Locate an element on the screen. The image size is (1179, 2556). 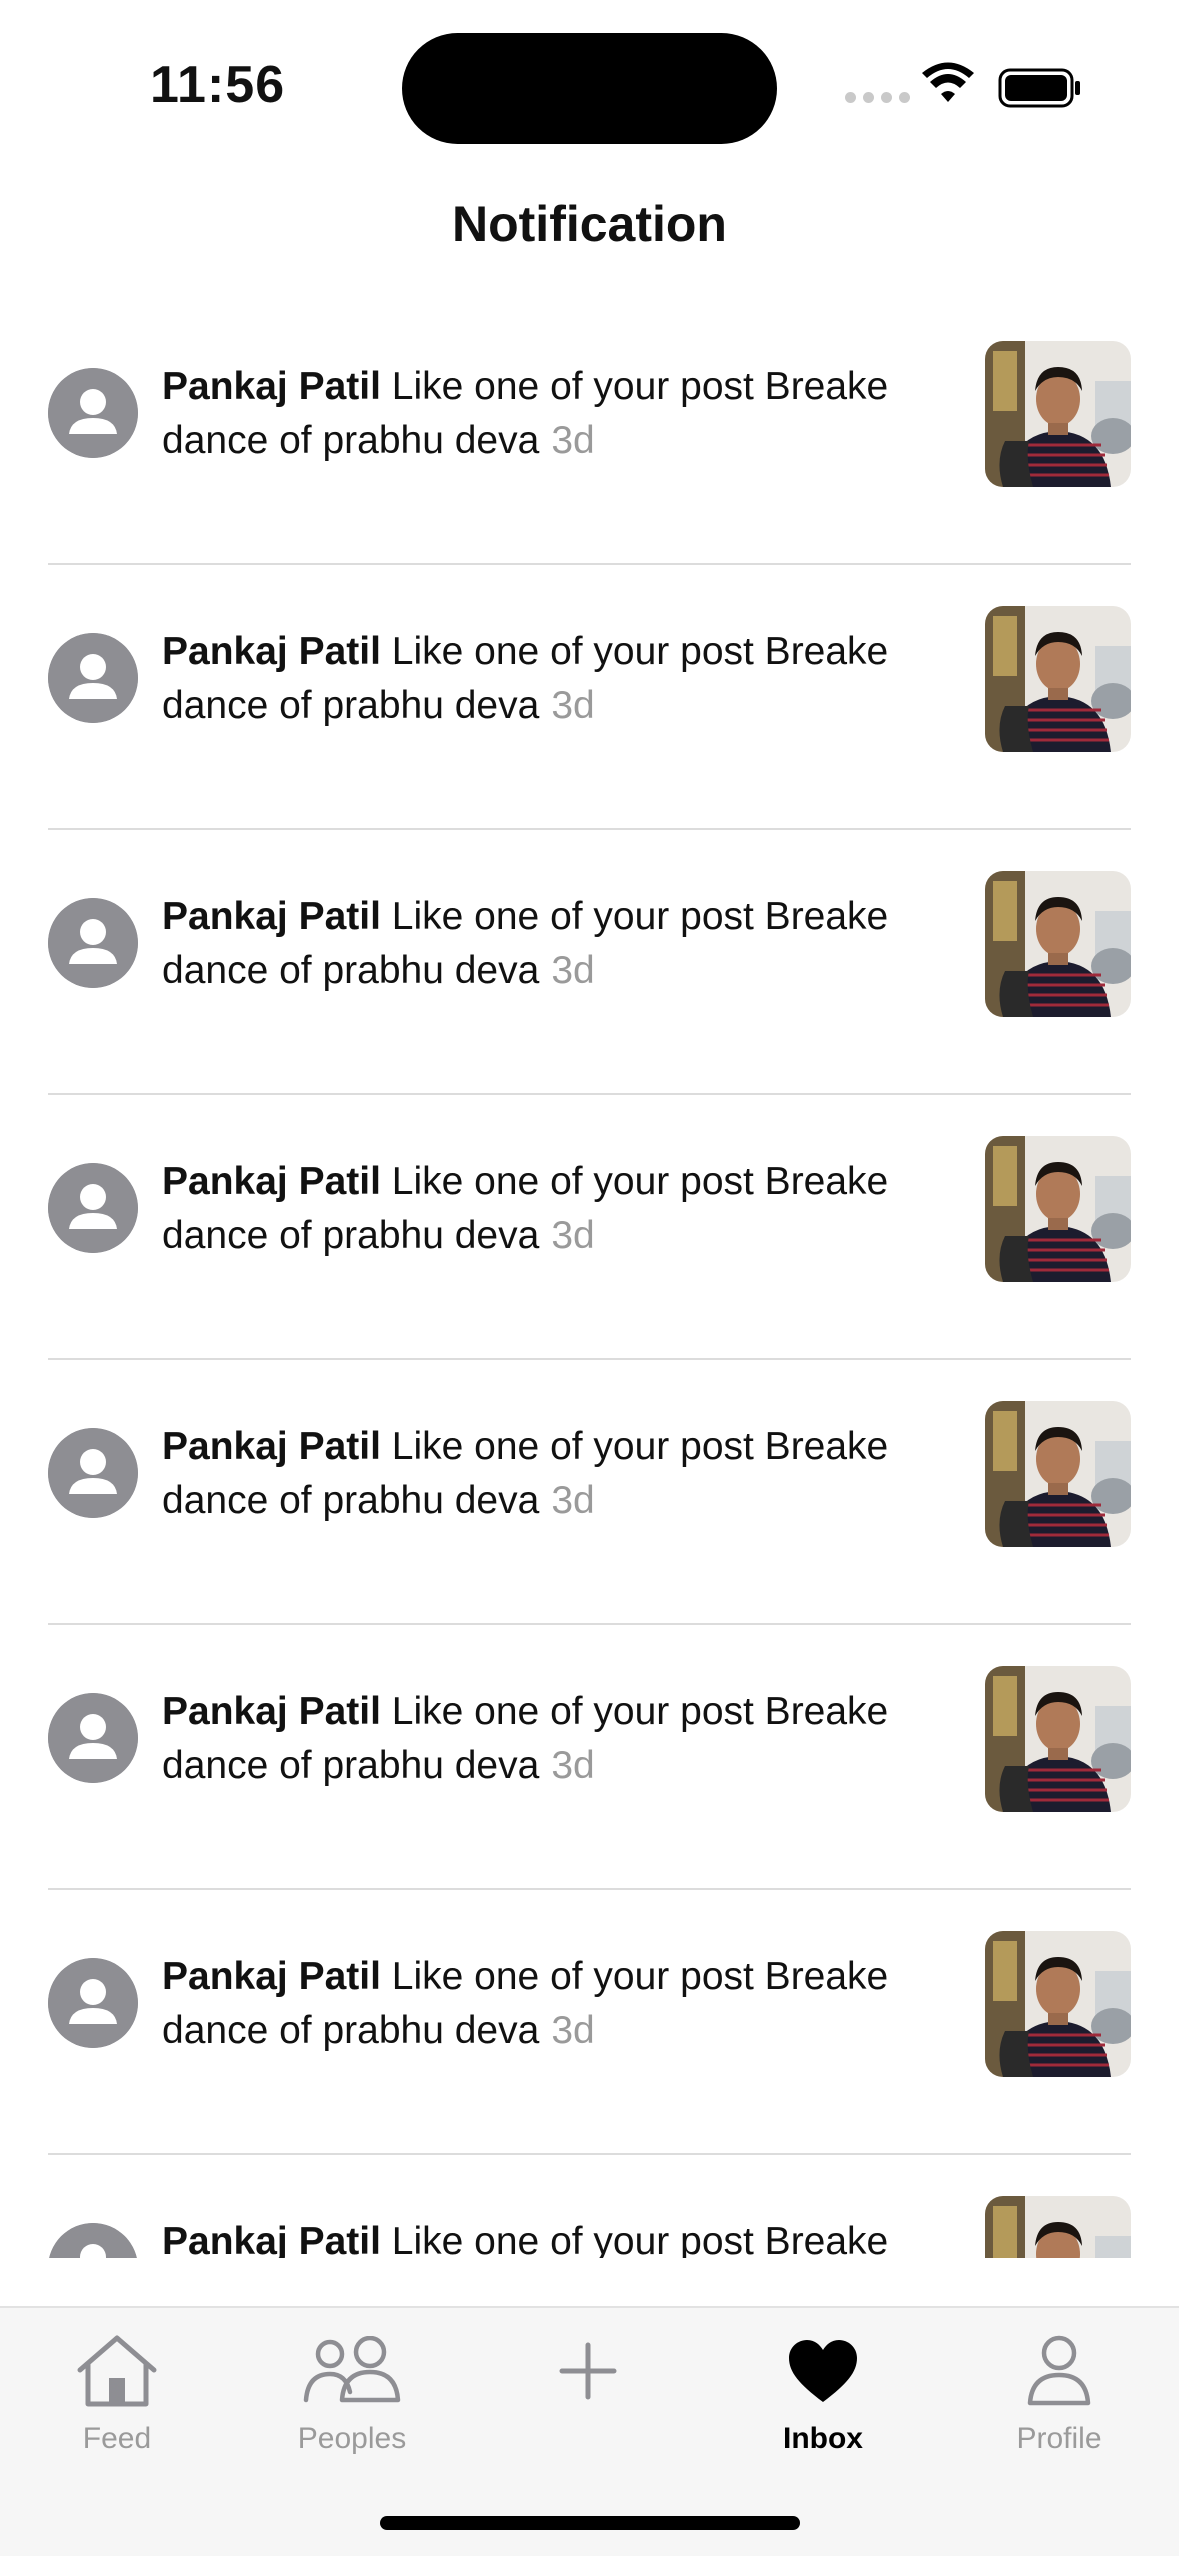
plus-icon is located at coordinates (588, 2371).